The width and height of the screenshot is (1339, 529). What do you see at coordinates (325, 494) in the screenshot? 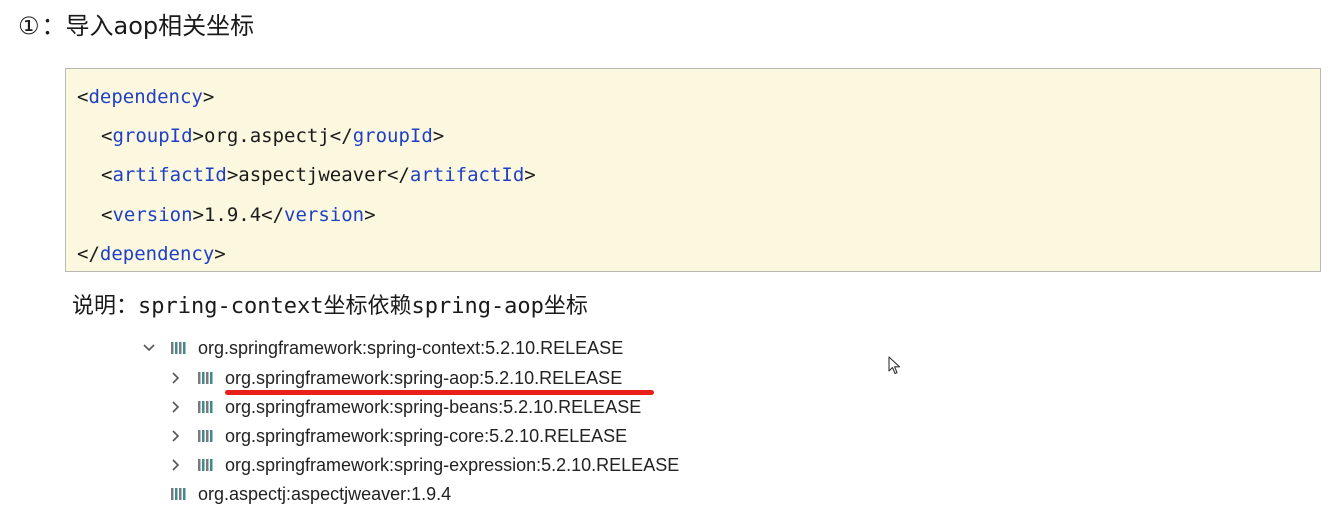
I see `tree-item-label: org.aspectj:aspectjweaver:1.9.4` at bounding box center [325, 494].